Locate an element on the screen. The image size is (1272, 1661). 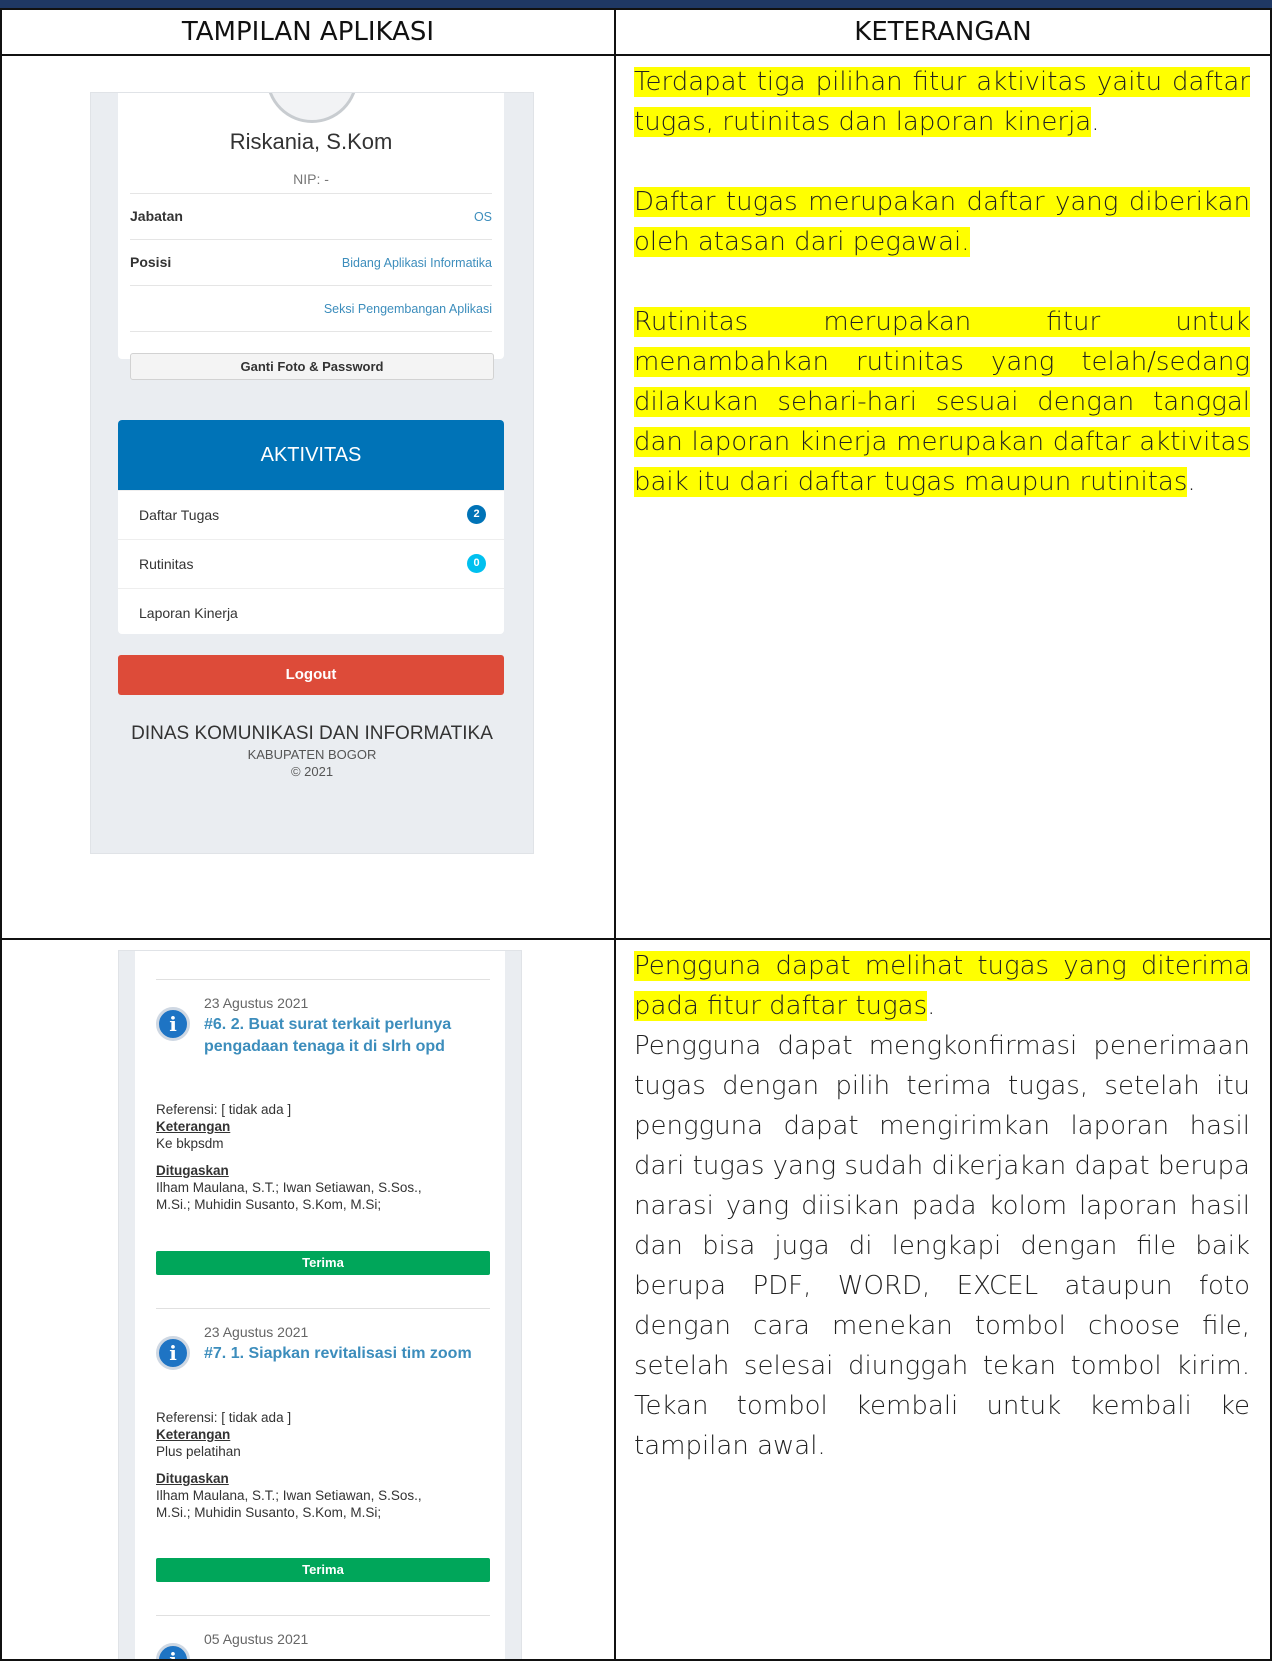
count-badge: 0 is located at coordinates (476, 563).